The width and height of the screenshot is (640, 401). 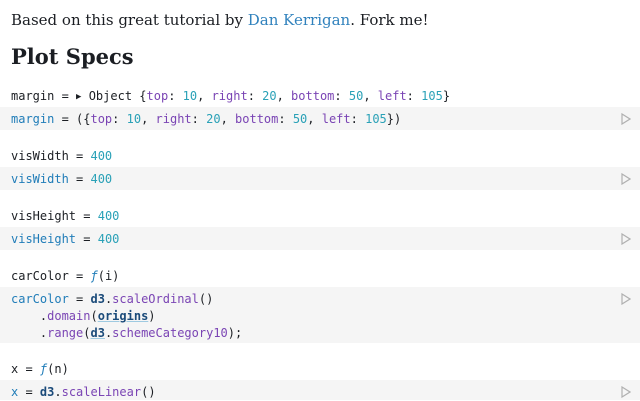 What do you see at coordinates (97, 333) in the screenshot?
I see `d3-reference: d3` at bounding box center [97, 333].